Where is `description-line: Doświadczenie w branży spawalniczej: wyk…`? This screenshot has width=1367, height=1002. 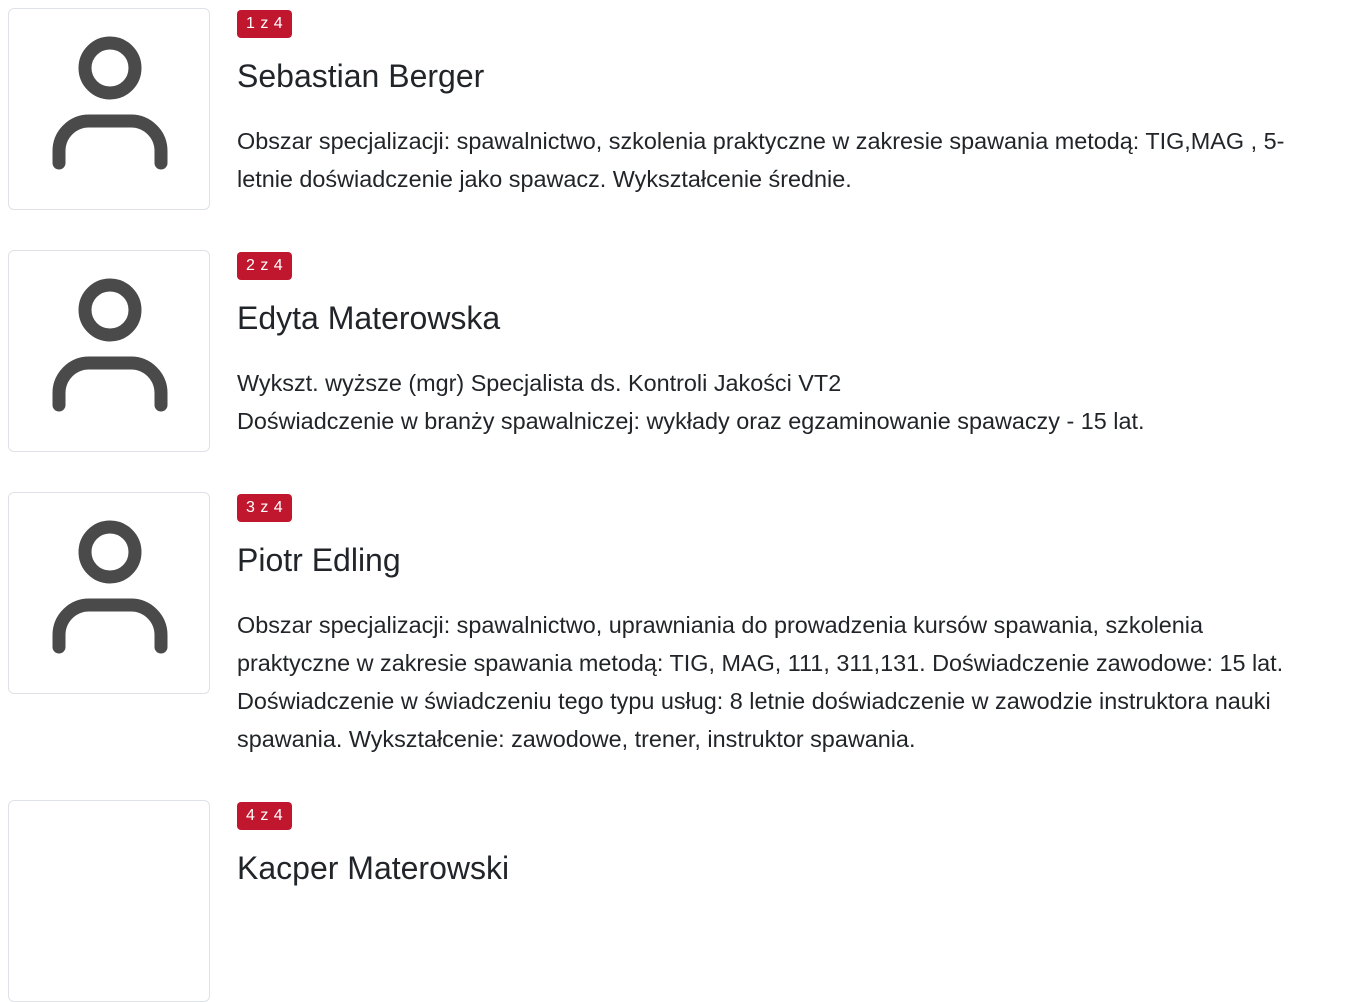
description-line: Doświadczenie w branży spawalniczej: wyk… is located at coordinates (691, 421).